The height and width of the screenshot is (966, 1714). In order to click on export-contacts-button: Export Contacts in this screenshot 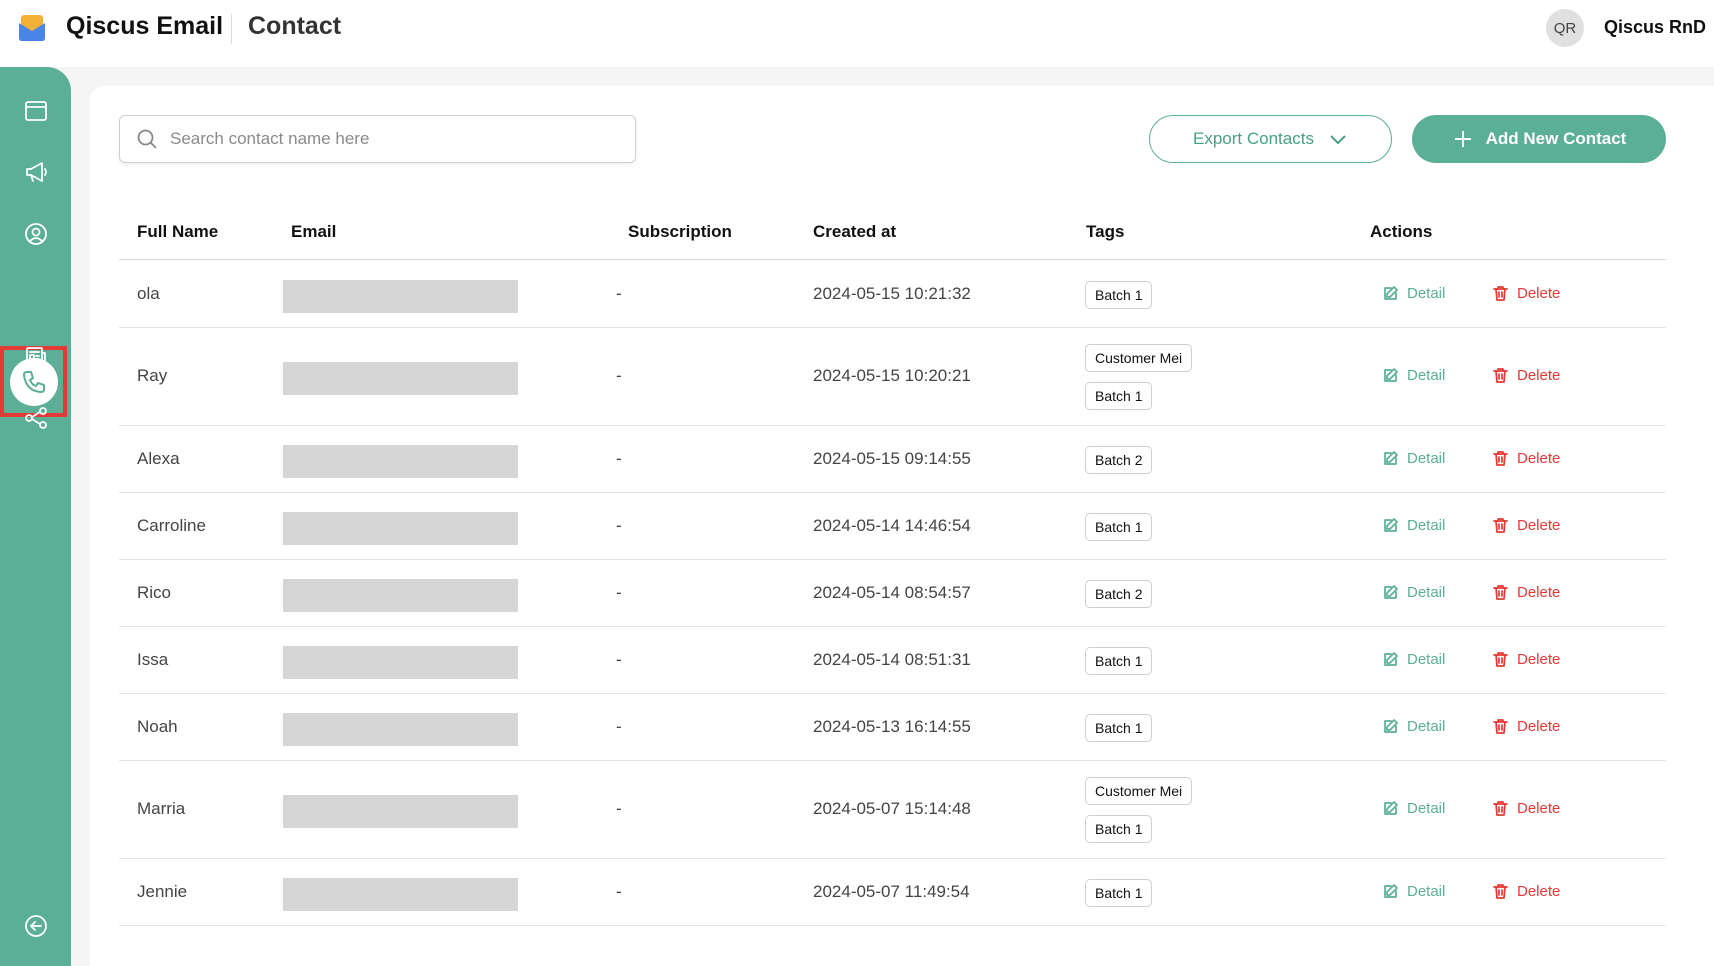, I will do `click(1270, 139)`.